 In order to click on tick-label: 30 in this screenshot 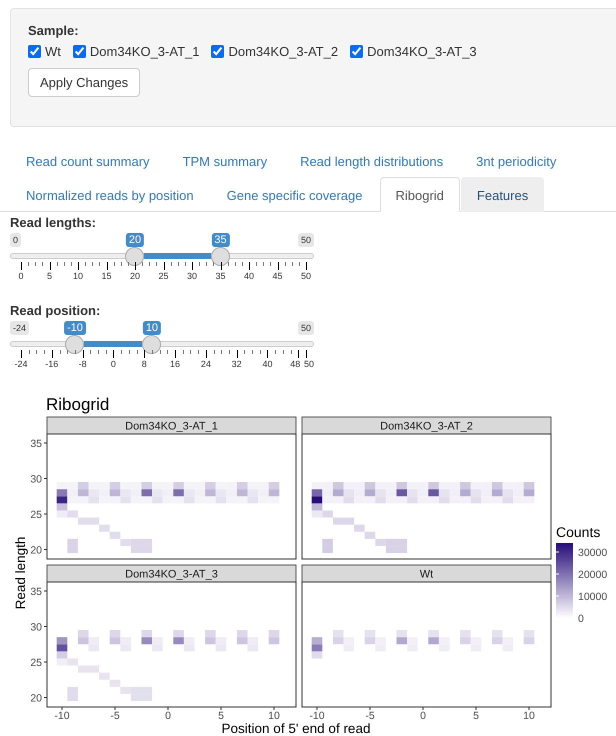, I will do `click(192, 276)`.